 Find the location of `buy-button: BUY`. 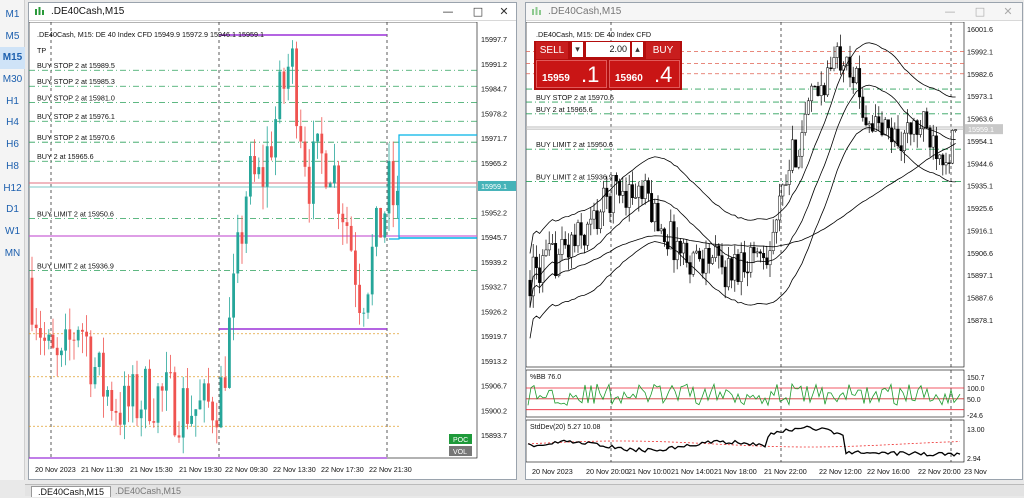

buy-button: BUY is located at coordinates (663, 50).